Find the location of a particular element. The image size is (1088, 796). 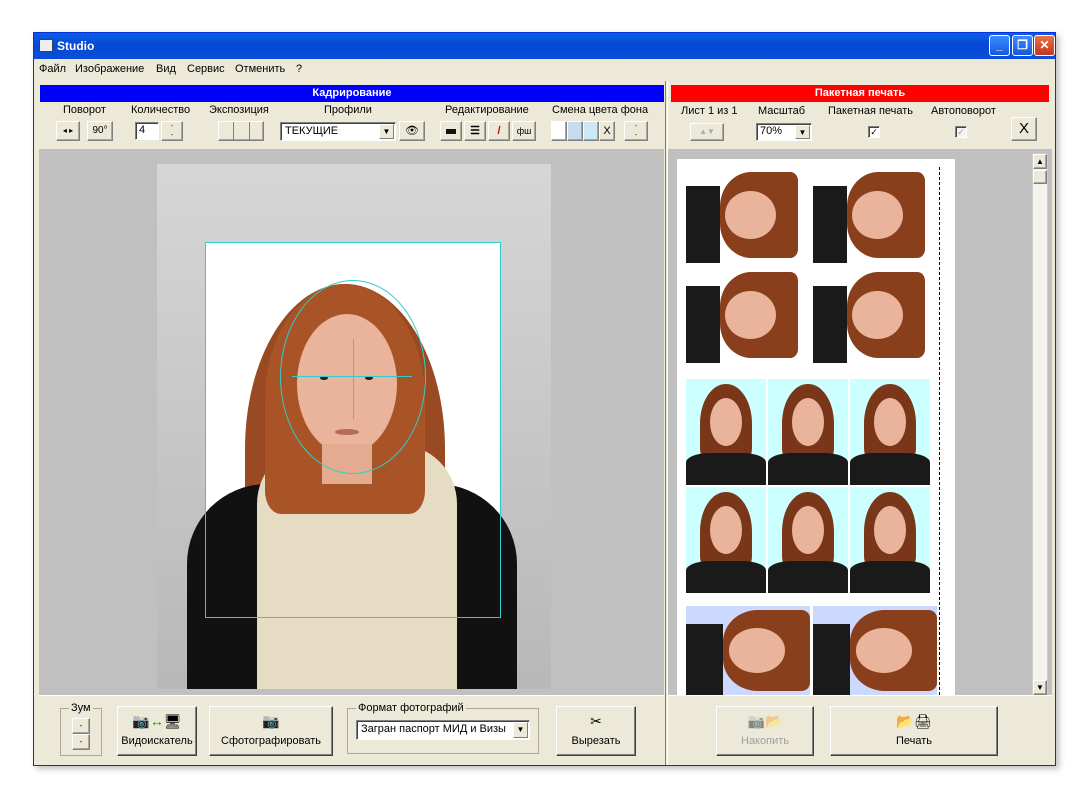

cut-label: Вырезать is located at coordinates (596, 741).